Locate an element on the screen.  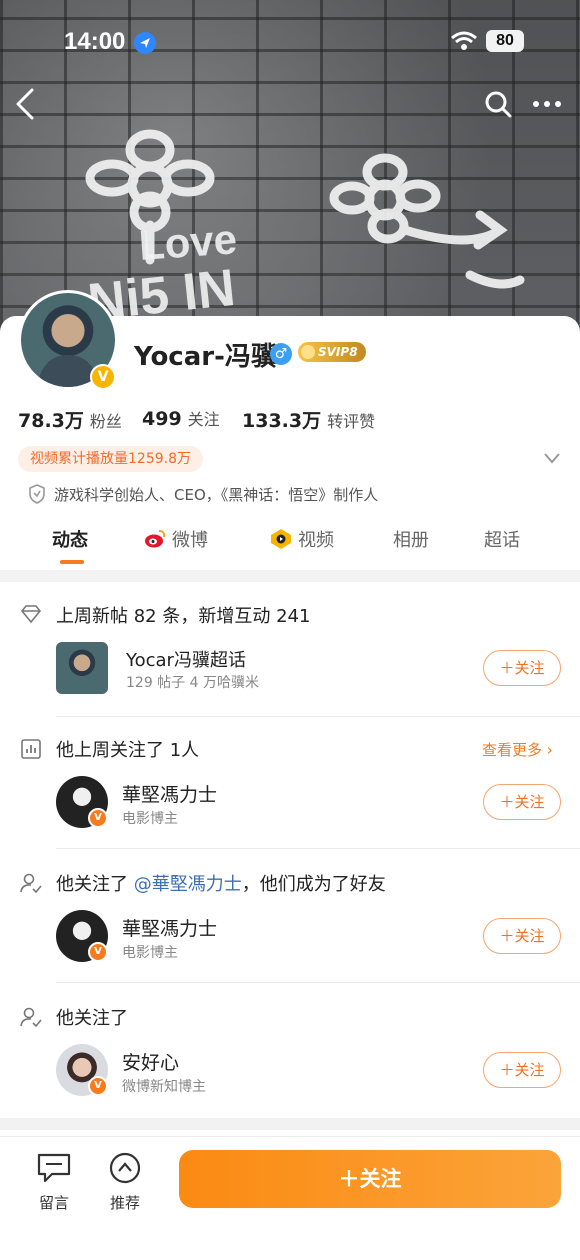
svip-badge: SVIP8 is located at coordinates (332, 352).